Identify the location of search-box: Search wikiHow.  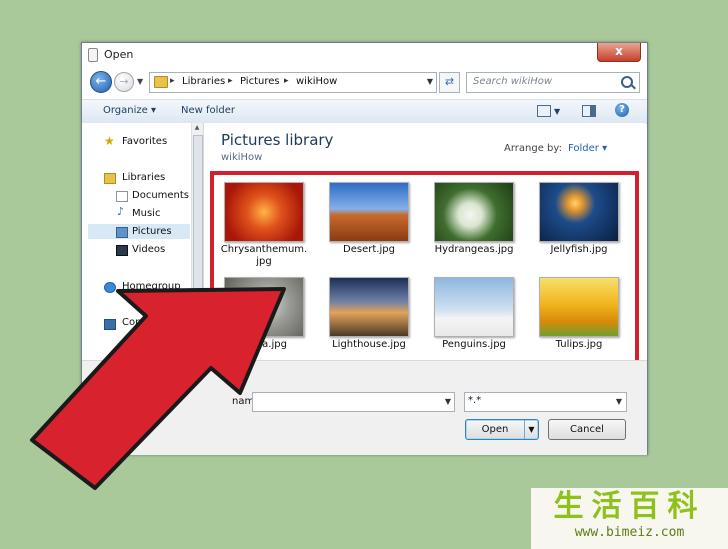
(553, 82).